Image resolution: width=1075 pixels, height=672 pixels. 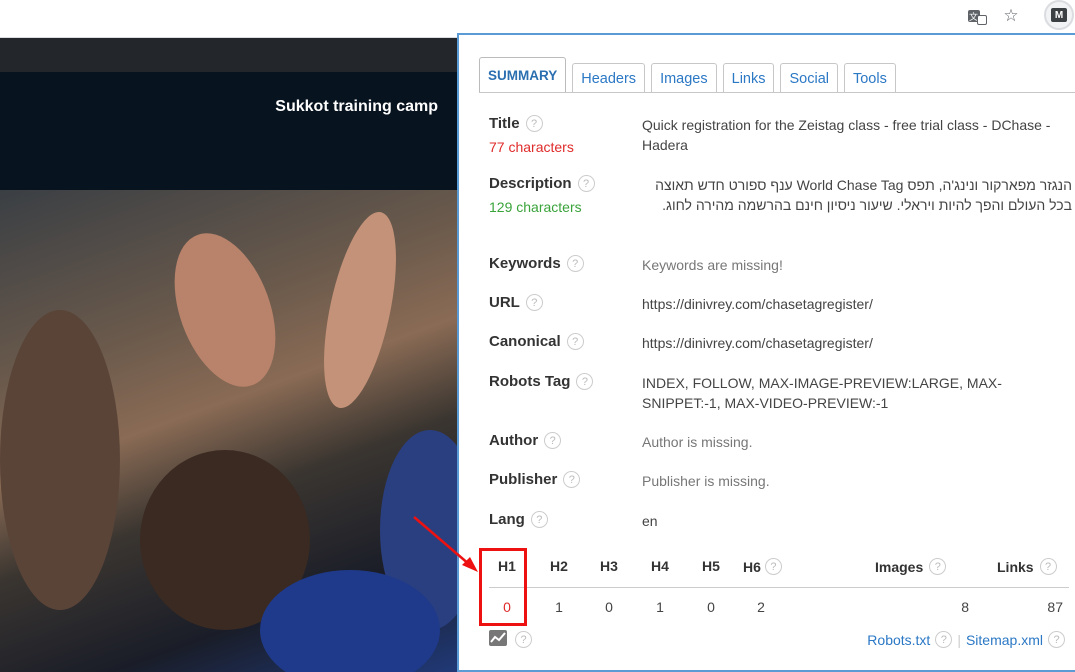 I want to click on hero-title: Sukkot training camp, so click(x=356, y=107).